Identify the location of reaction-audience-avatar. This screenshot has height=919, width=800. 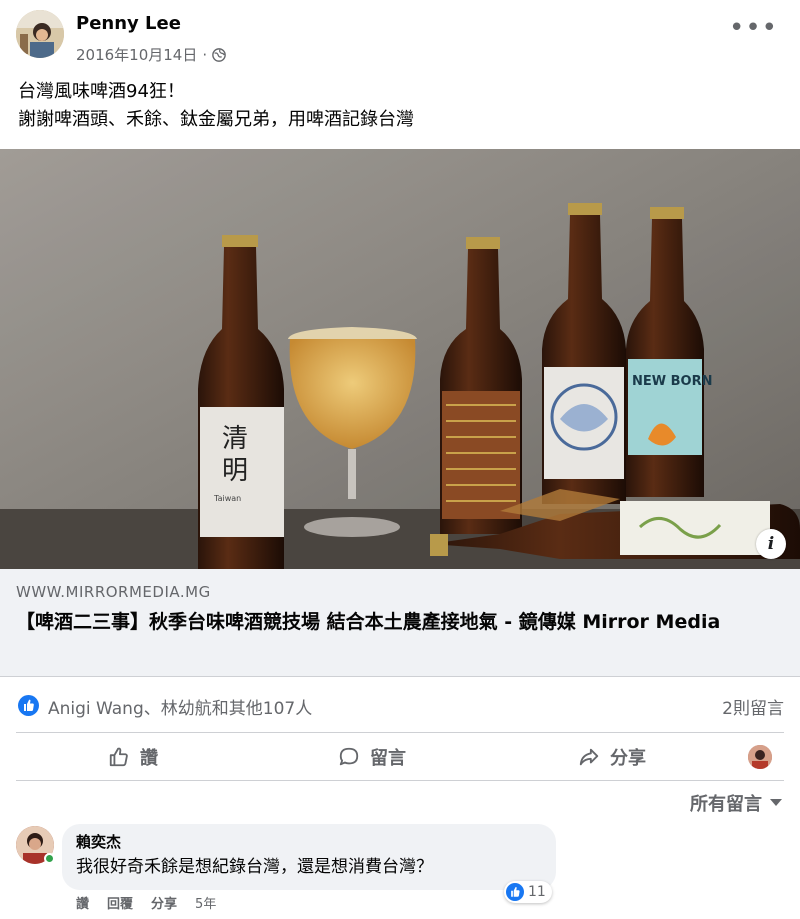
(760, 757).